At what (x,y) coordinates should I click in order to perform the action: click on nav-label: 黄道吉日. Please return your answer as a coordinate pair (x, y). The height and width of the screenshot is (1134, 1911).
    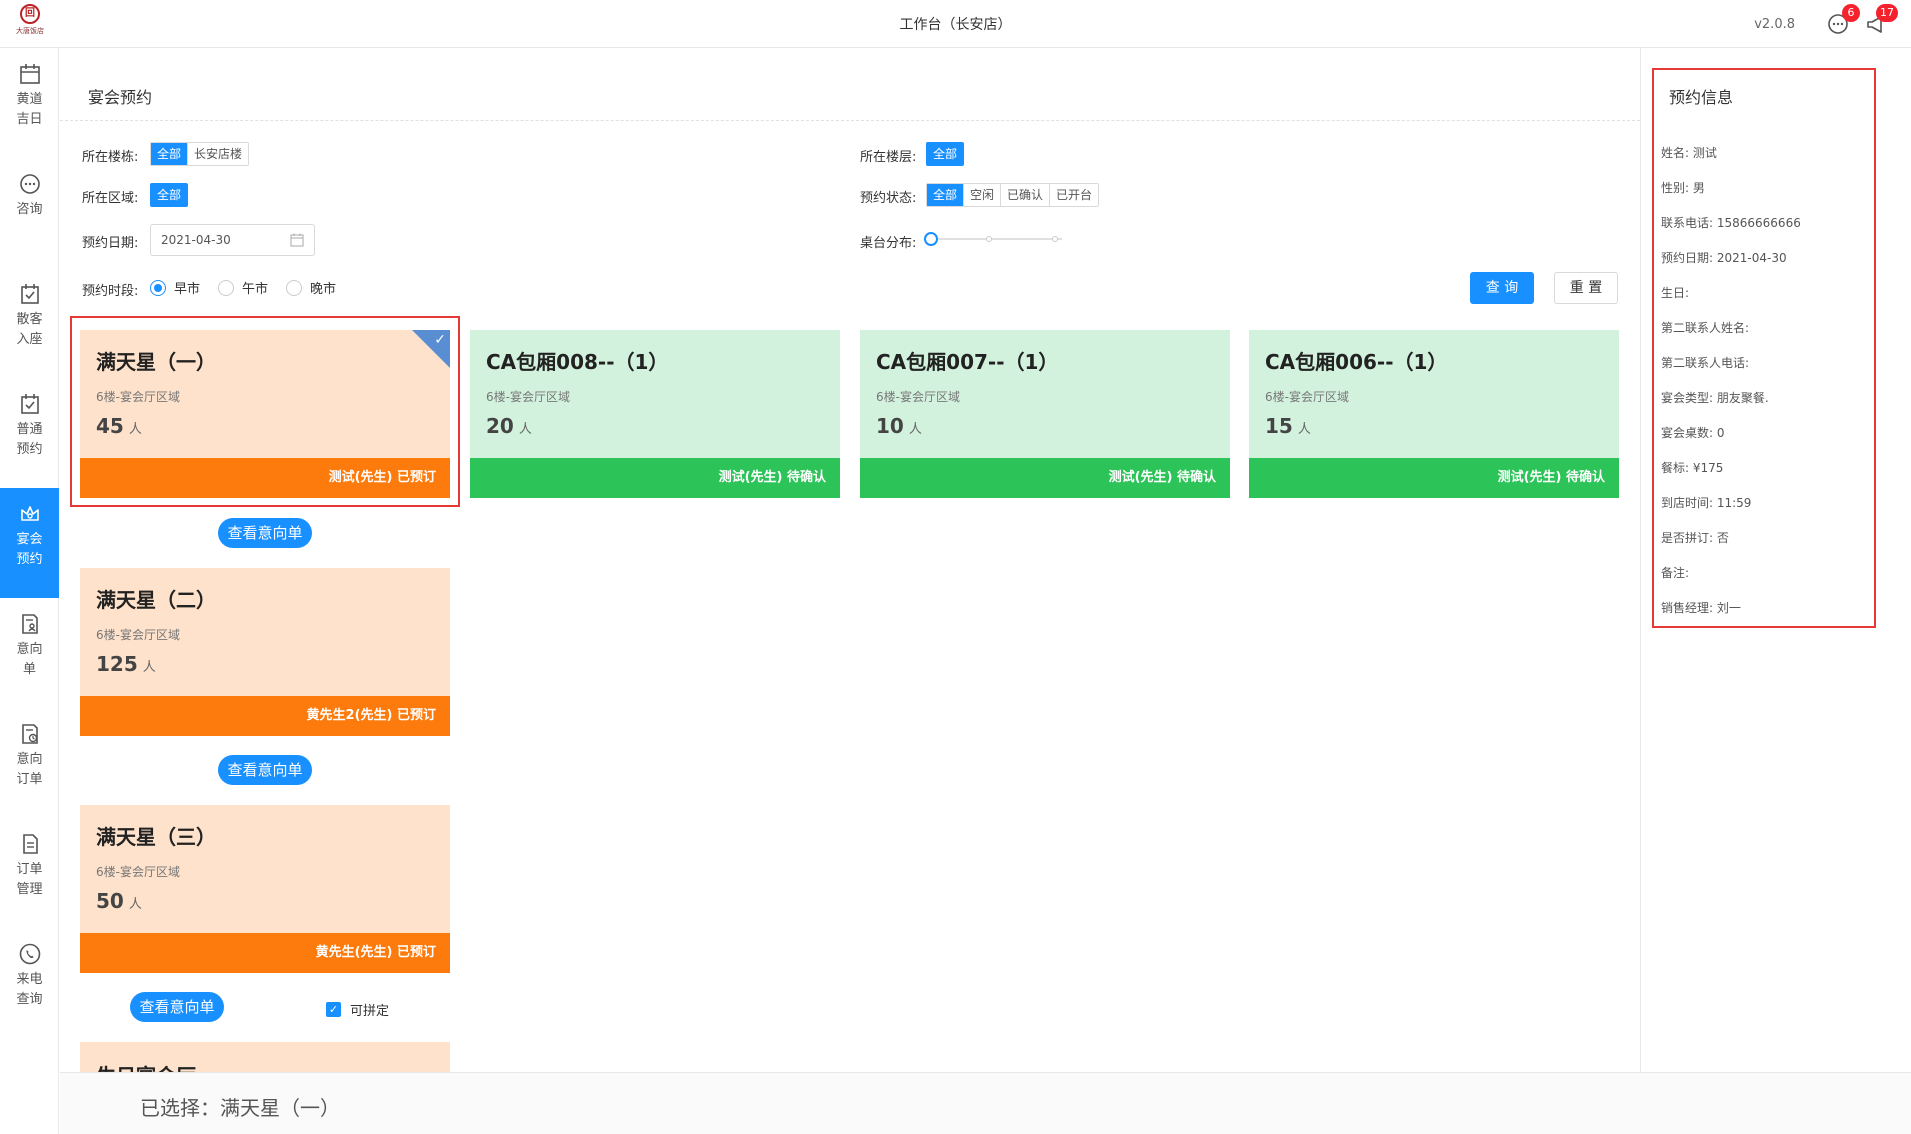
    Looking at the image, I should click on (29, 109).